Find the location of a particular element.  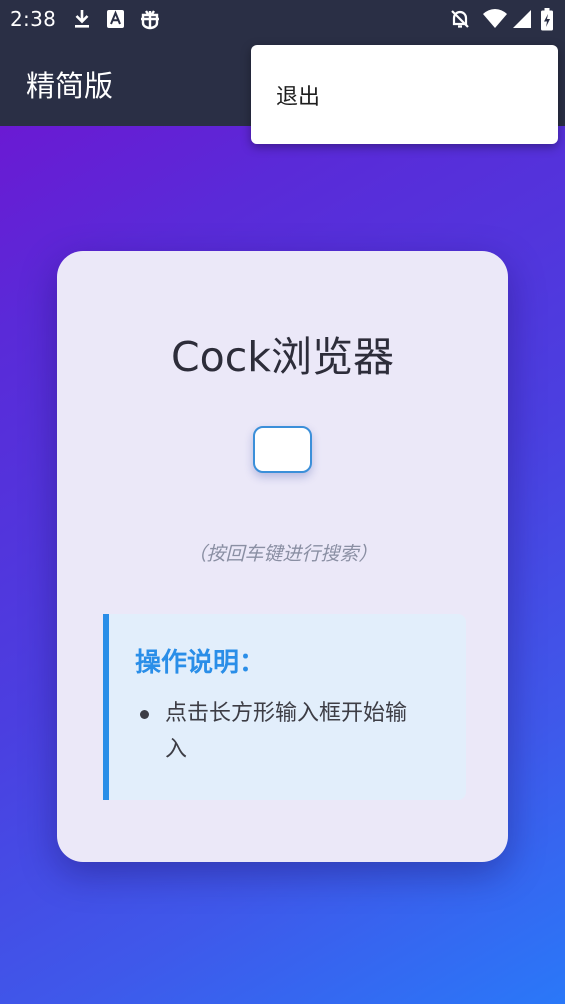

search-input is located at coordinates (282, 449).